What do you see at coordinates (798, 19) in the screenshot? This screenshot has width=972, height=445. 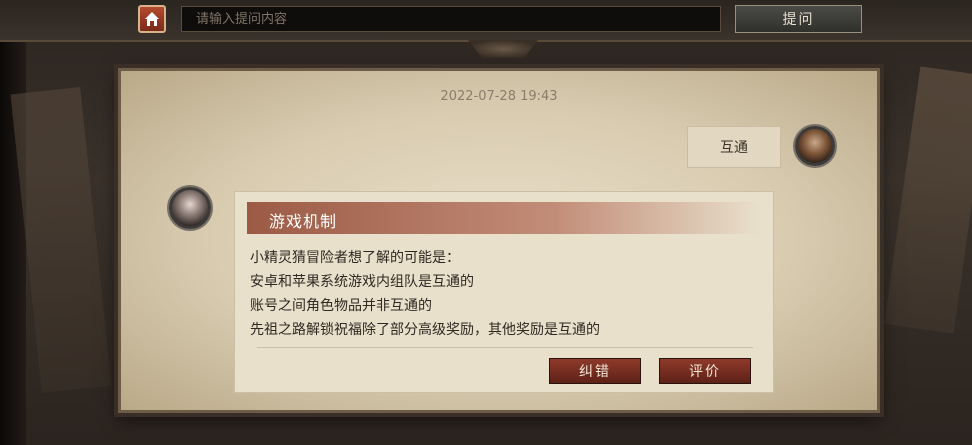 I see `ask-button: 提问` at bounding box center [798, 19].